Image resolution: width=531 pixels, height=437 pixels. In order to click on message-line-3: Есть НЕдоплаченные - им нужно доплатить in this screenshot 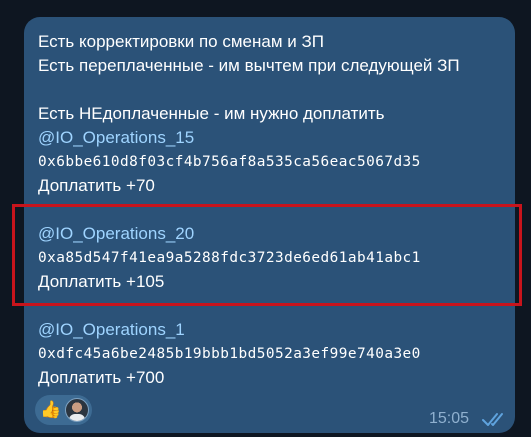, I will do `click(211, 113)`.